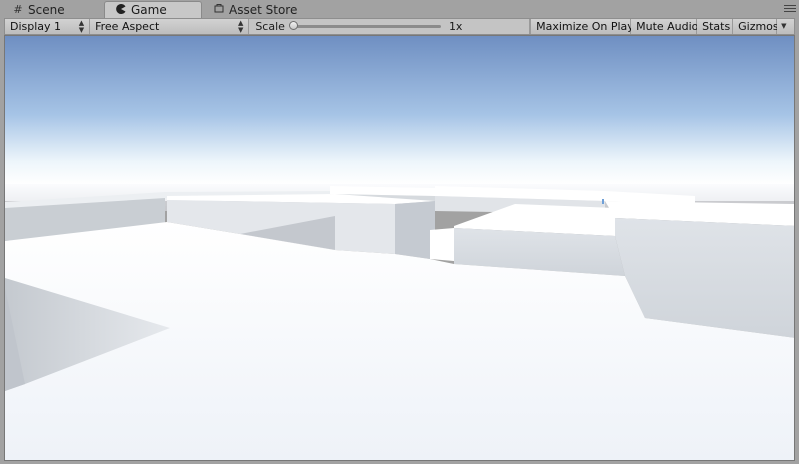 Image resolution: width=799 pixels, height=464 pixels. Describe the element at coordinates (36, 26) in the screenshot. I see `display-select-value: Display 1` at that location.